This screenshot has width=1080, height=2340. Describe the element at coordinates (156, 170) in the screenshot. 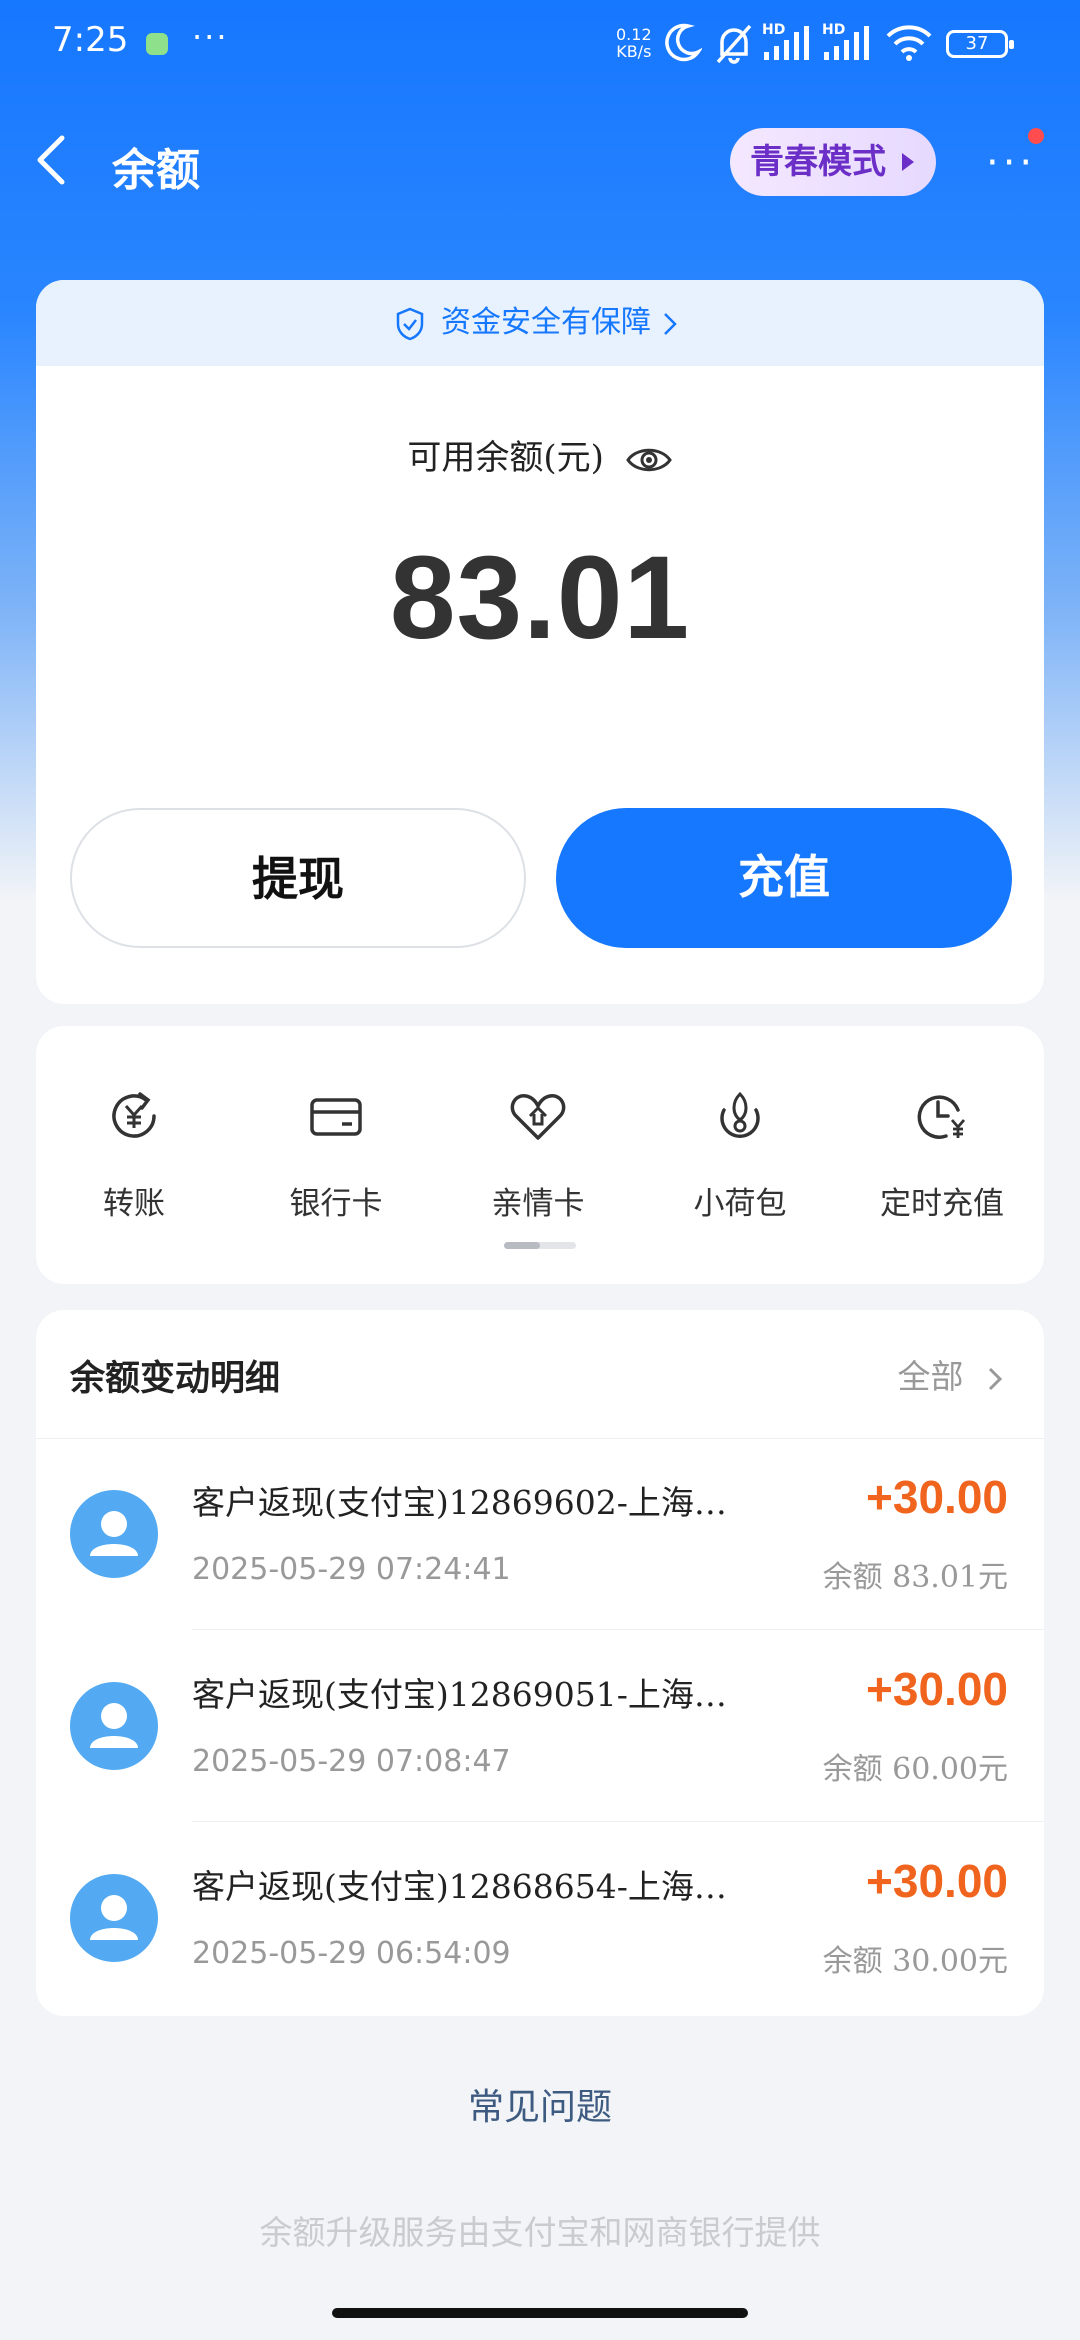

I see `page-title: 余额` at that location.